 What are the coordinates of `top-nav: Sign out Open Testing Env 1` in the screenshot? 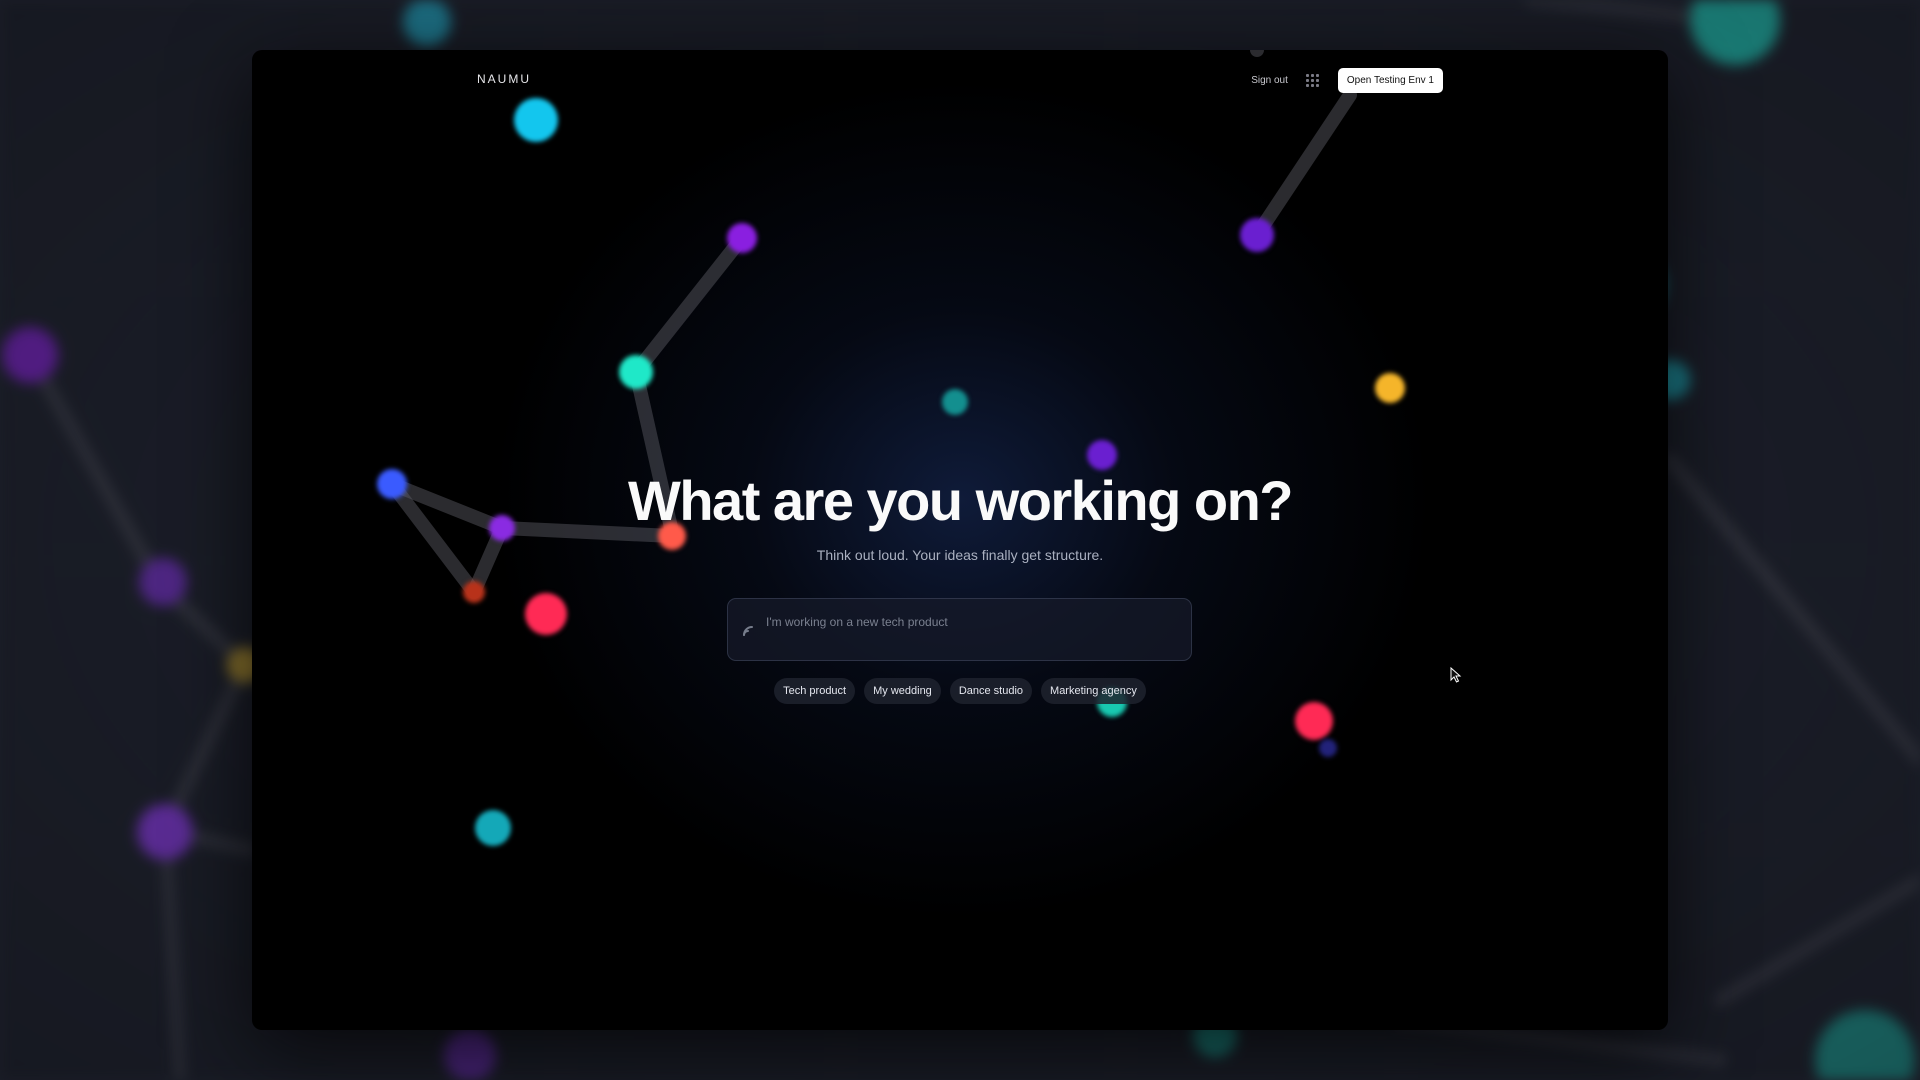 It's located at (1347, 80).